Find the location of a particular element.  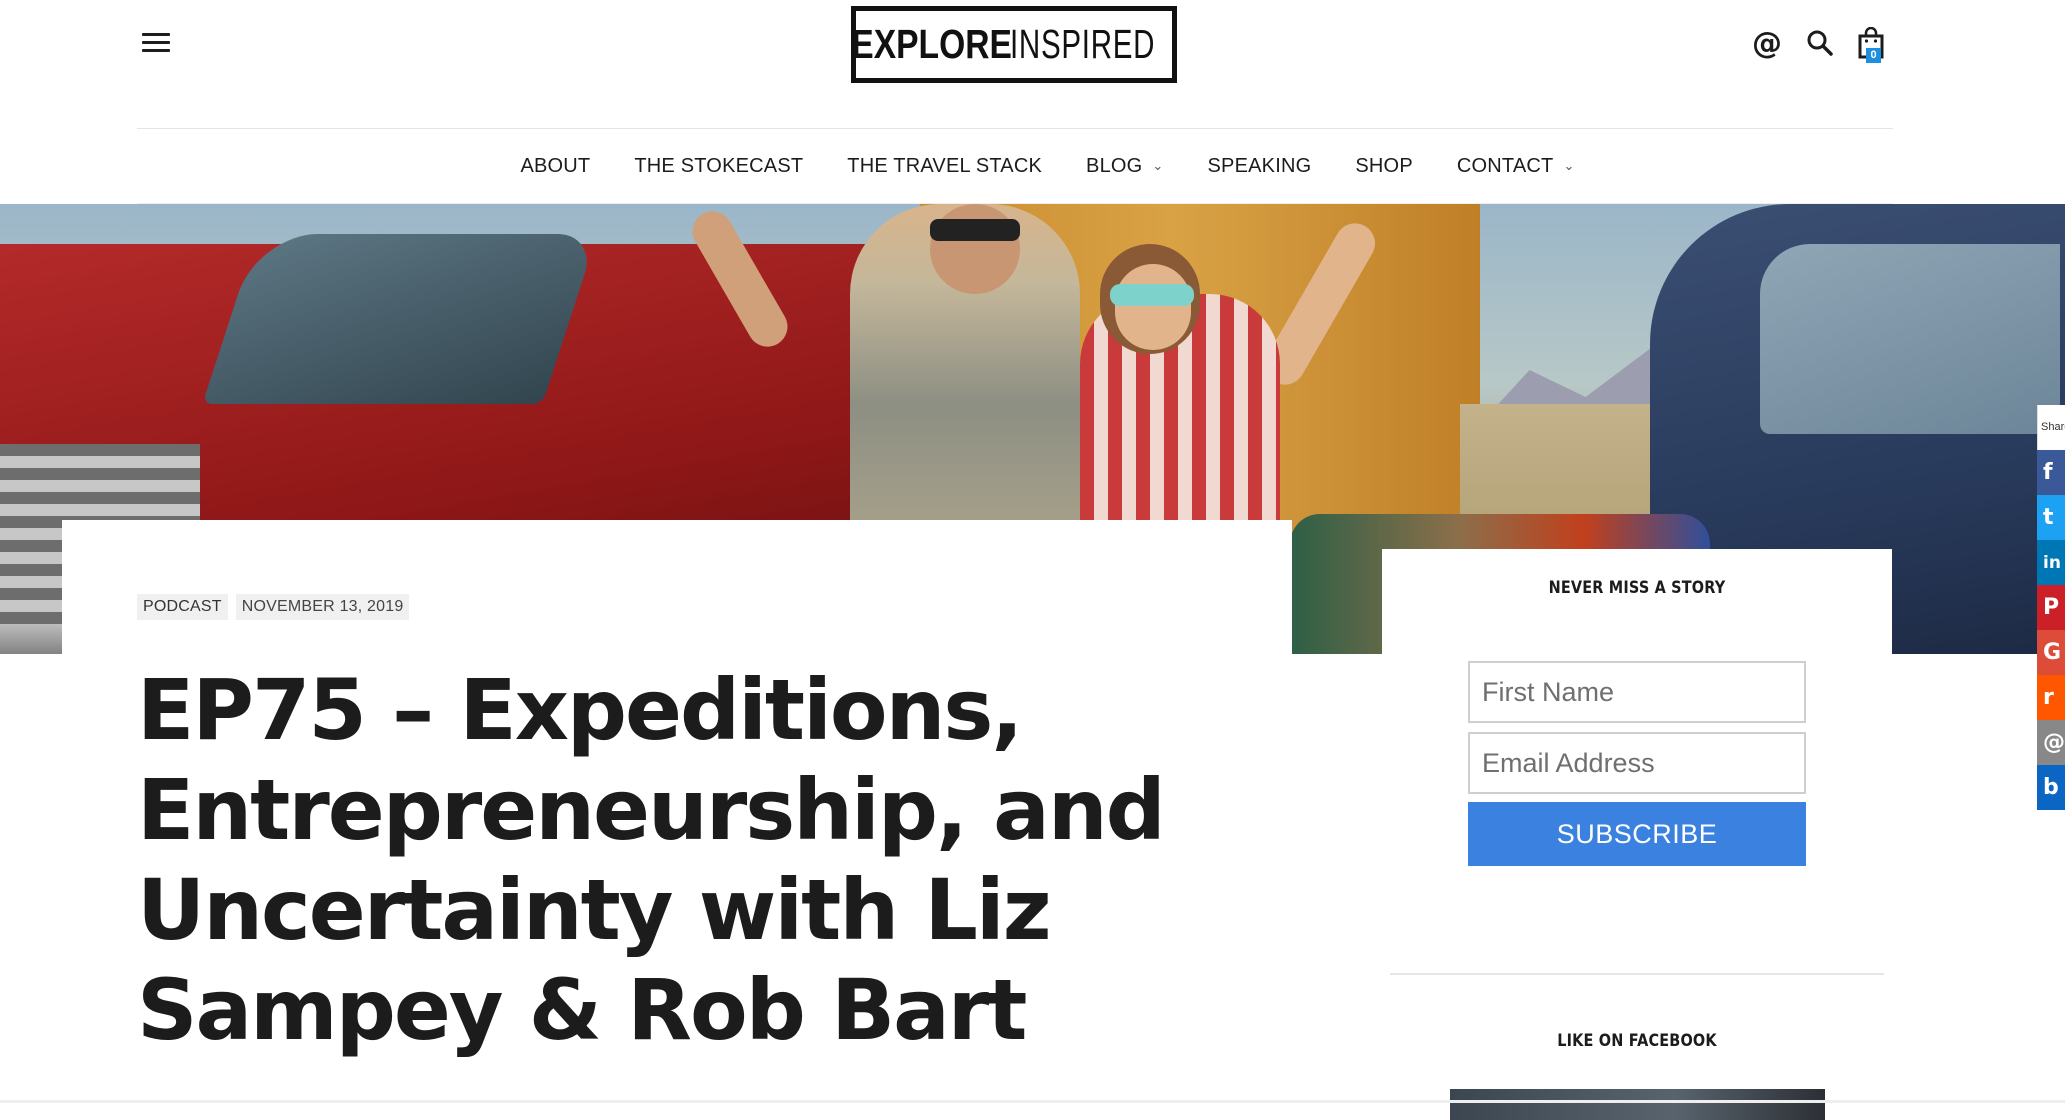

nav-label: CONTACT is located at coordinates (1505, 166).